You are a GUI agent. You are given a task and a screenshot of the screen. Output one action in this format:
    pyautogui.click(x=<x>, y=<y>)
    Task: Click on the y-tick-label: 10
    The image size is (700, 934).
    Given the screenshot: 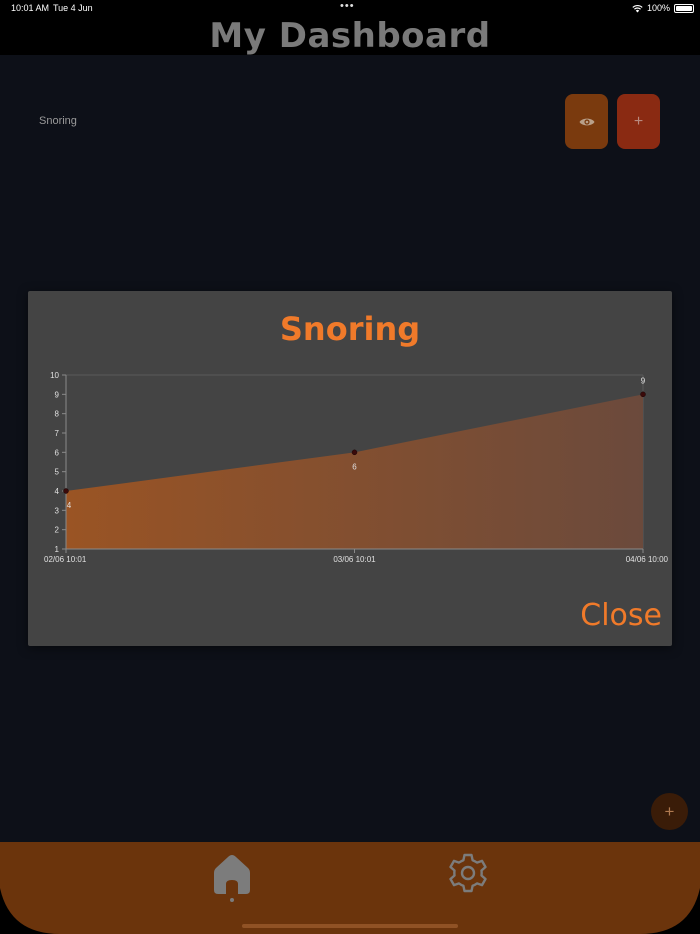 What is the action you would take?
    pyautogui.click(x=54, y=375)
    